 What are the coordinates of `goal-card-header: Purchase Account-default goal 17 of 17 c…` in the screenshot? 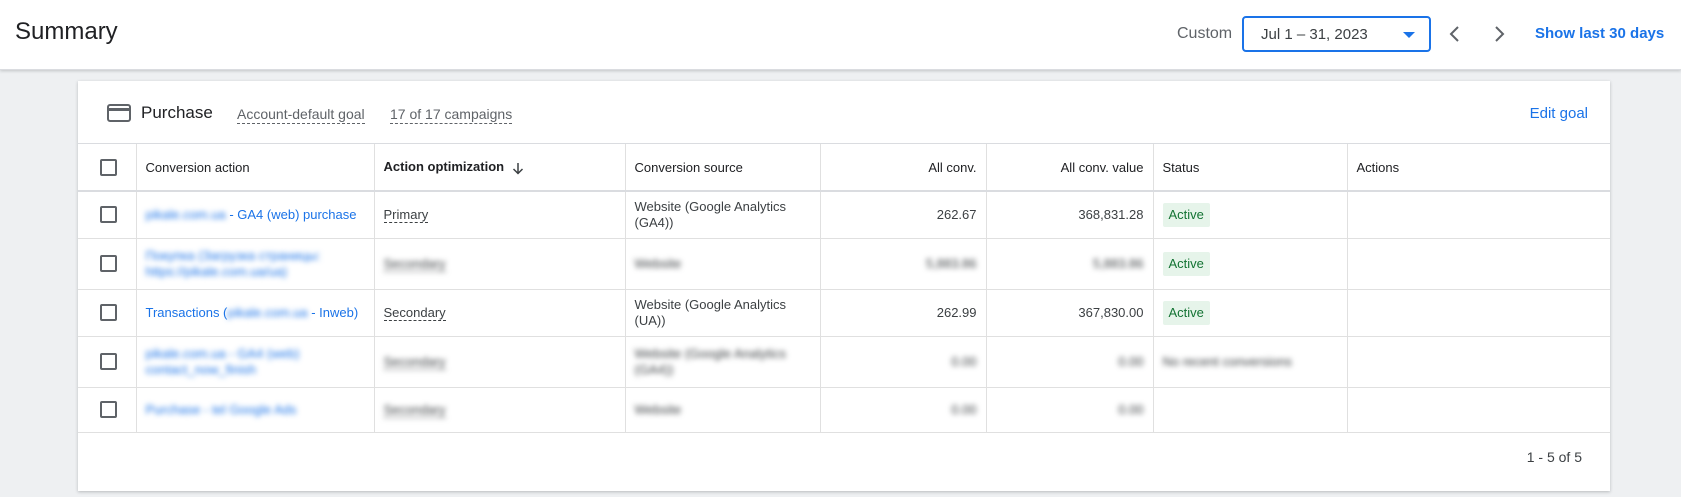 It's located at (844, 112).